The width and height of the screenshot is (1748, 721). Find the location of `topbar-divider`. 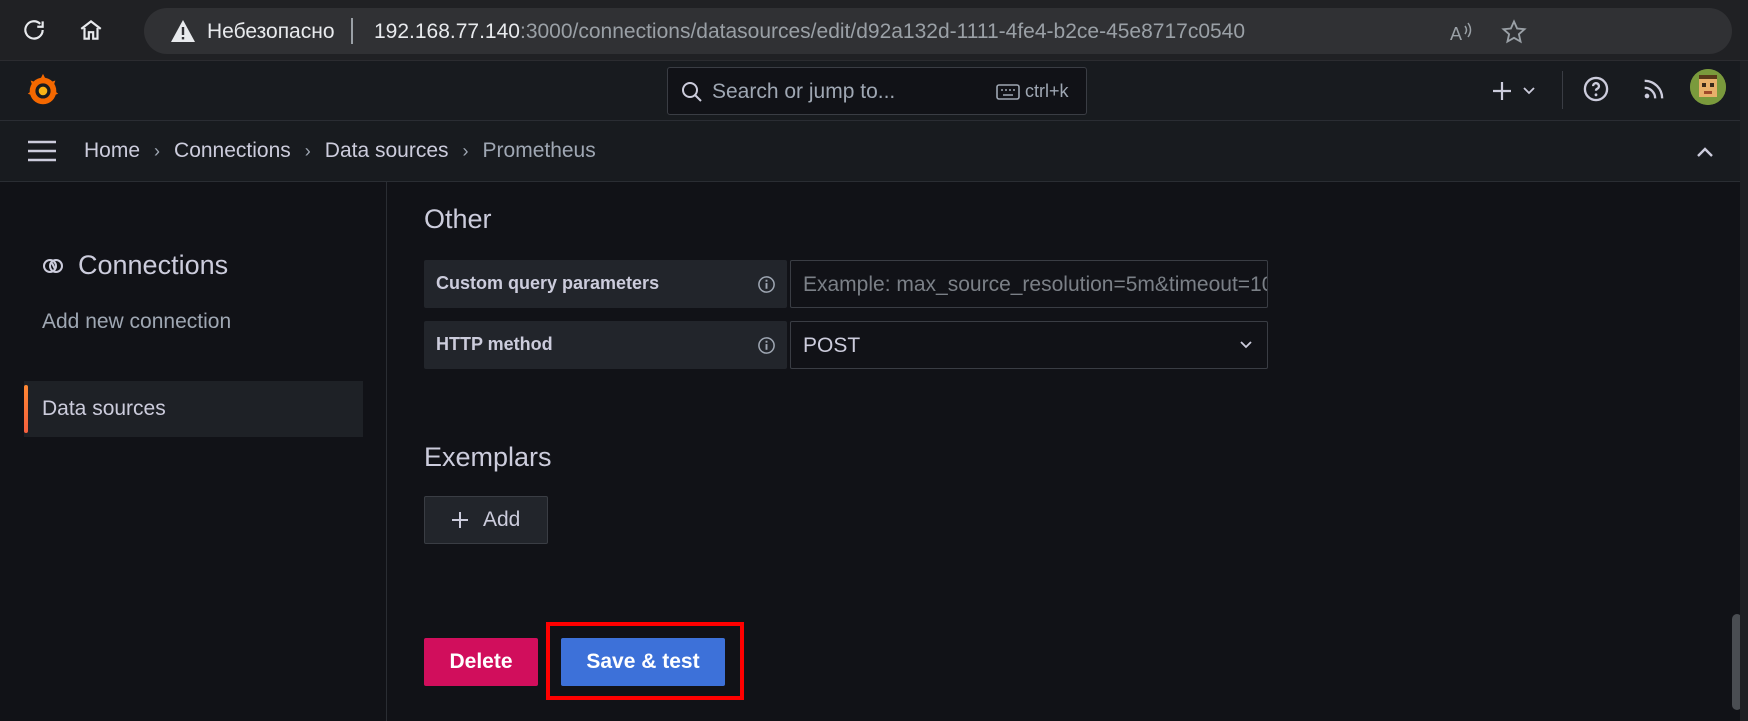

topbar-divider is located at coordinates (1562, 90).